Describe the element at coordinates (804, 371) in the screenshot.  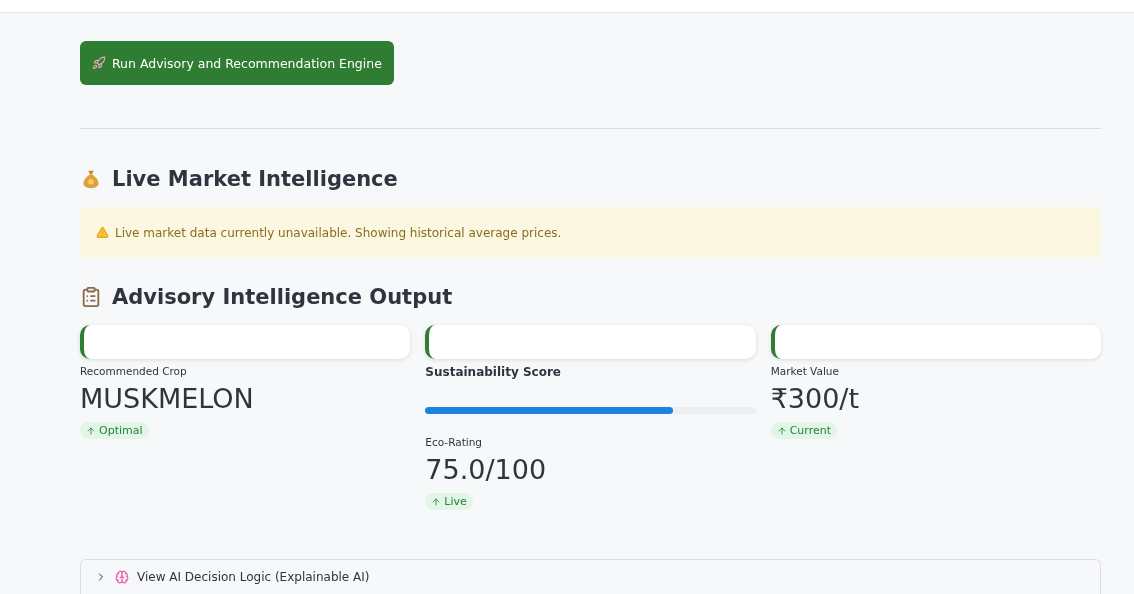
I see `metric-label: Market Value` at that location.